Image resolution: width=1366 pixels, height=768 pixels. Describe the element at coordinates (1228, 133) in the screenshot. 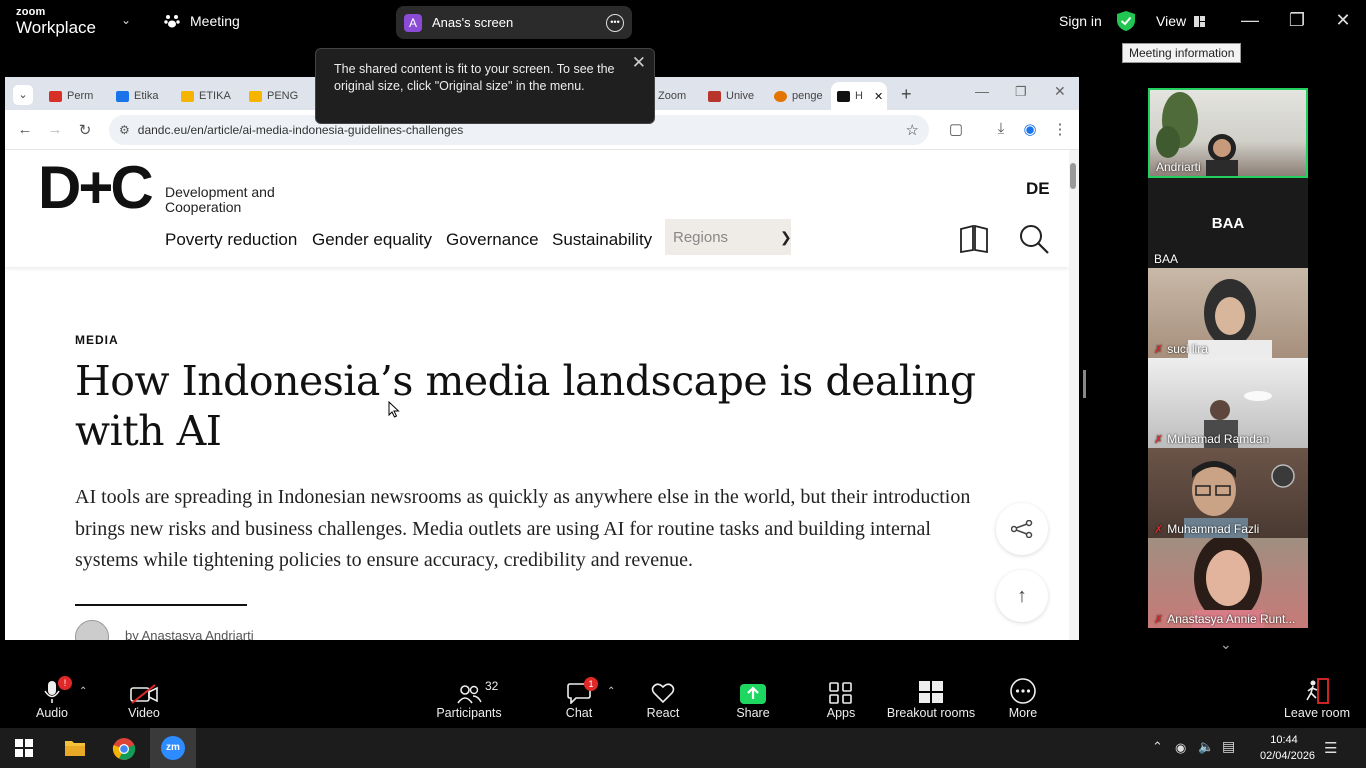

I see `video-tile-andriarti: Andriarti` at that location.